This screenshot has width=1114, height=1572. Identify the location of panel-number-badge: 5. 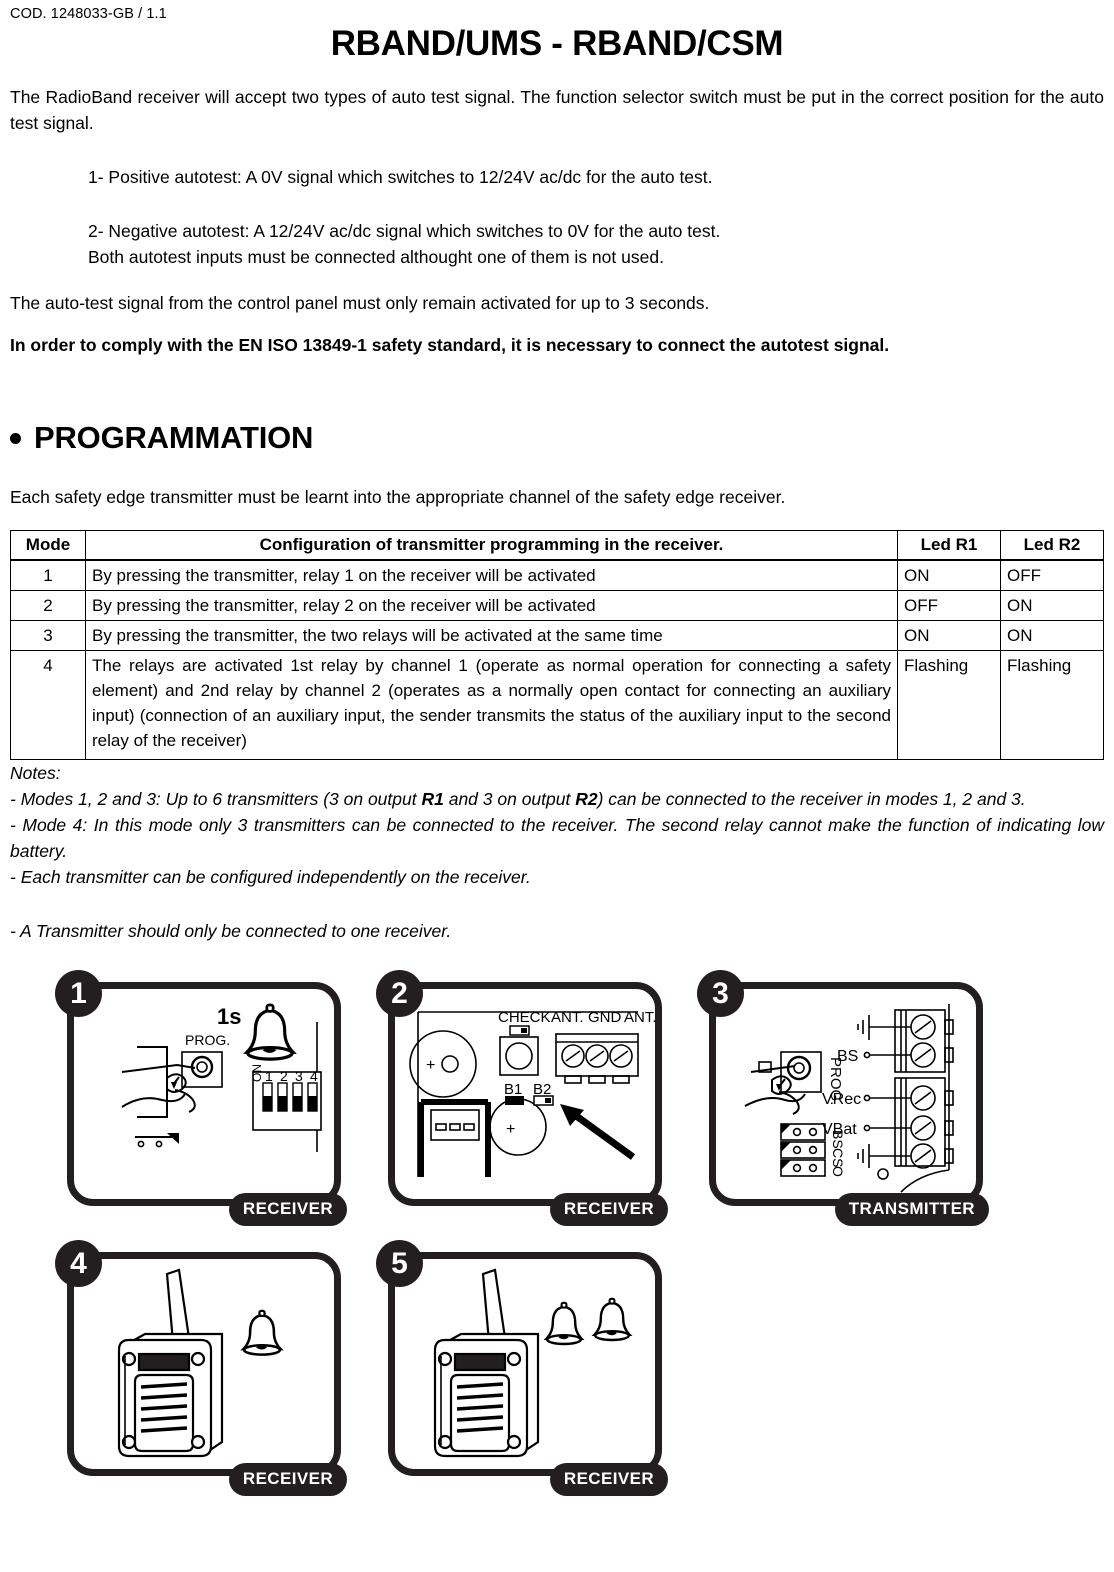
(399, 1263).